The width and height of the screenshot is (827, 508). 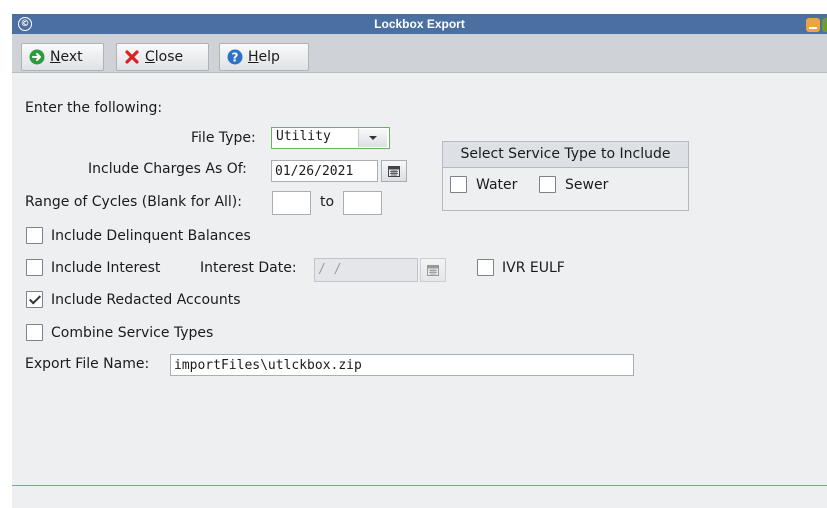 I want to click on help-label: elp, so click(x=269, y=57).